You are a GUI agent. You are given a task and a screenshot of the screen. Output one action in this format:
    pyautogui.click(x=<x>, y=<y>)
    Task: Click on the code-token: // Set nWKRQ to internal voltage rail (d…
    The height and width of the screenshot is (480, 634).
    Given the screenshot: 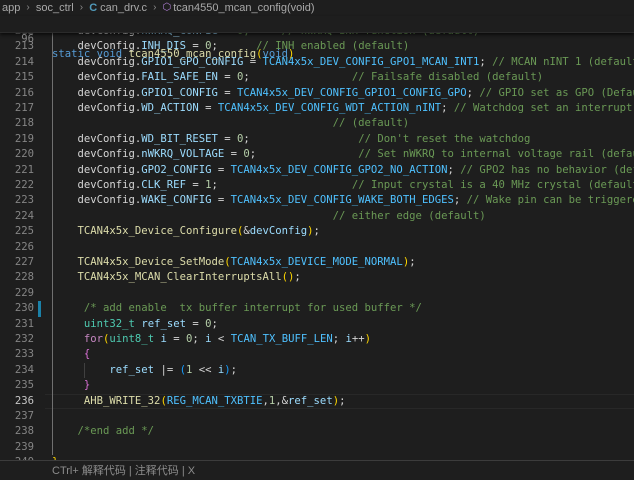 What is the action you would take?
    pyautogui.click(x=496, y=154)
    